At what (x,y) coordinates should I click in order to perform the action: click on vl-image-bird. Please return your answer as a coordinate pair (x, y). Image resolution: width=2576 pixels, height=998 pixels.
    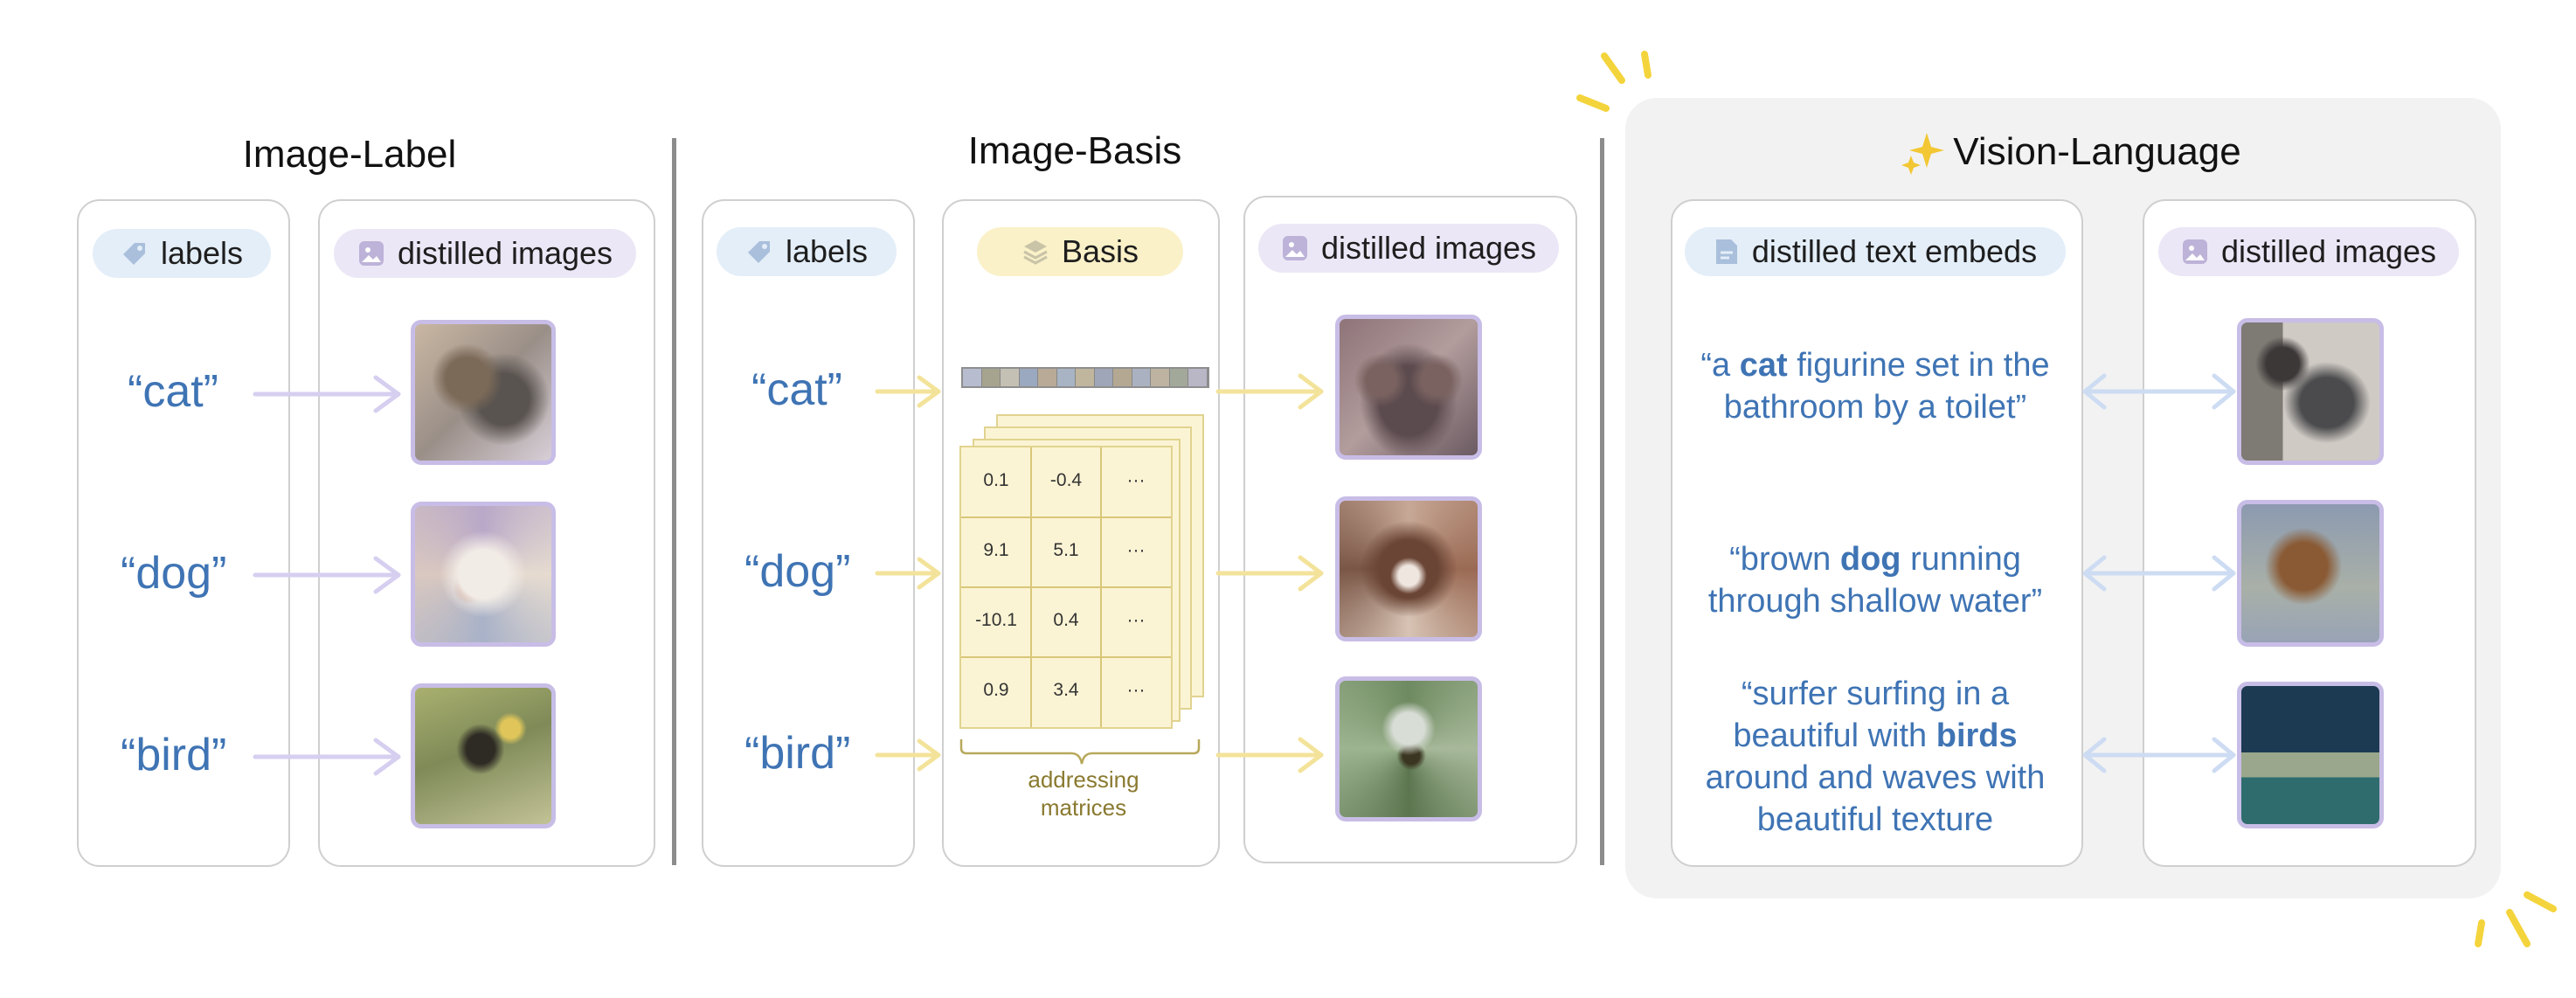
    Looking at the image, I should click on (2310, 755).